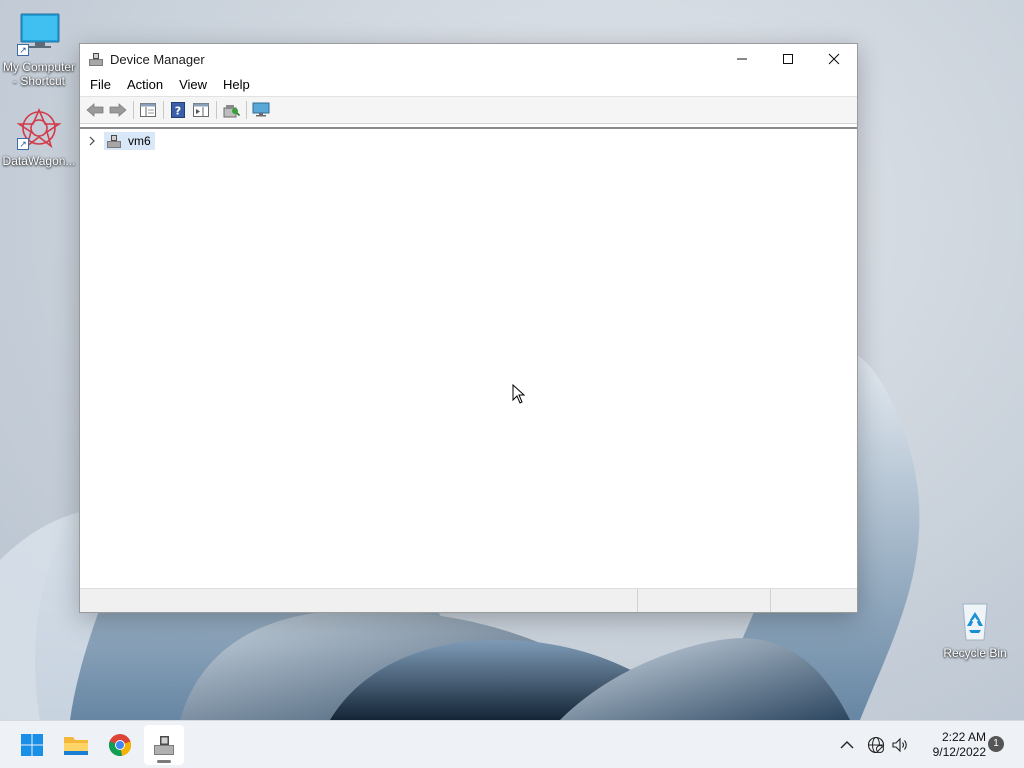 The width and height of the screenshot is (1024, 768). I want to click on properties-icon, so click(201, 110).